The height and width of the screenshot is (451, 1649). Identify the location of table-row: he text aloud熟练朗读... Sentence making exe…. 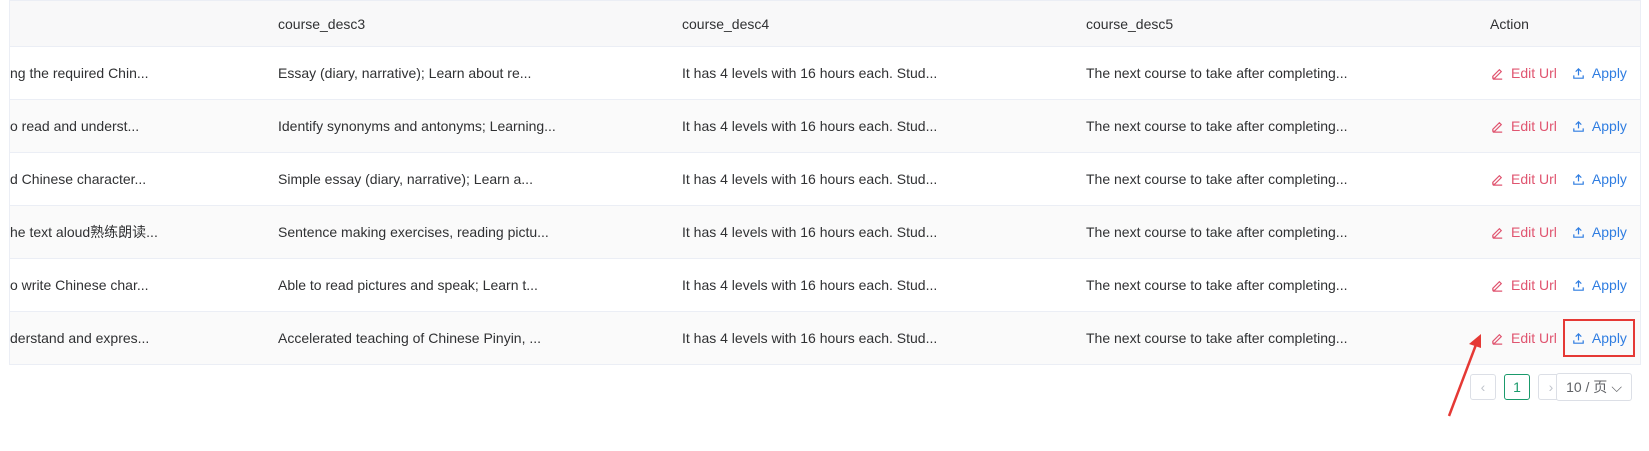
(825, 232).